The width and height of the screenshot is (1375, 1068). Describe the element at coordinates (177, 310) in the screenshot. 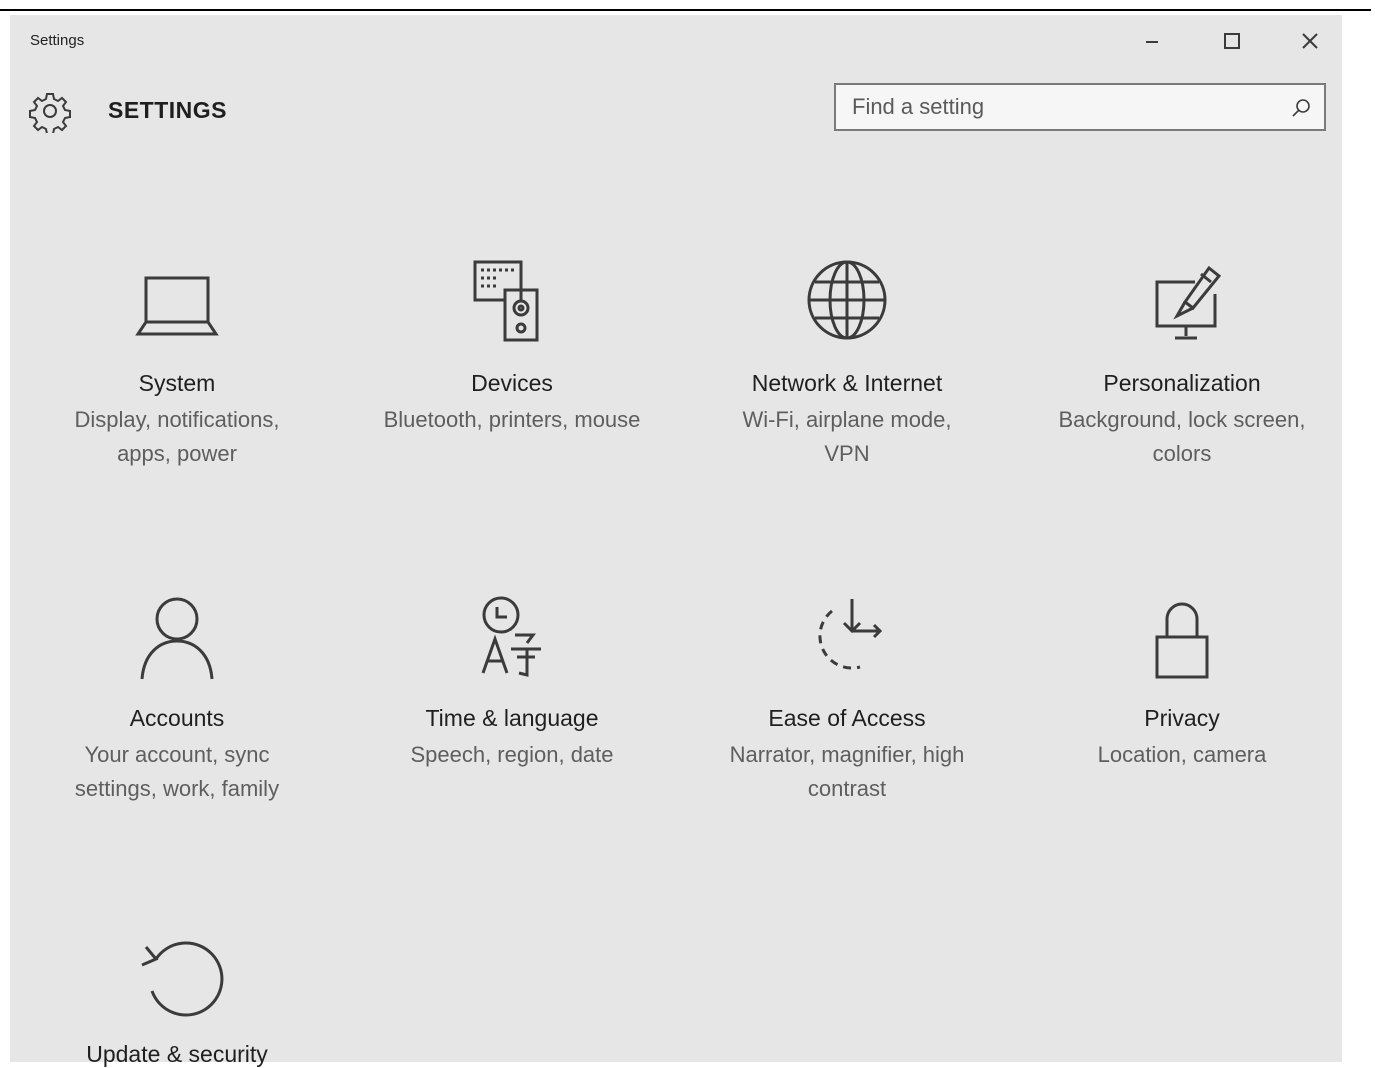

I see `laptop-icon` at that location.